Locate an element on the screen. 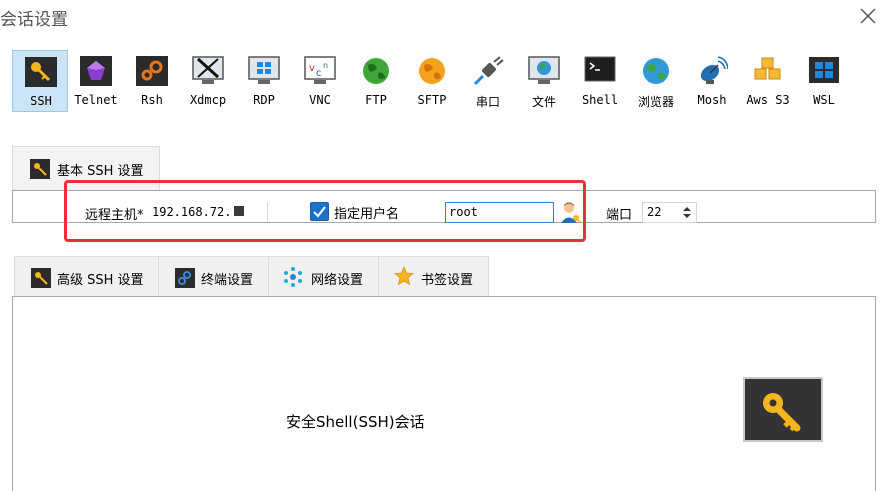  protocol-mosh-button: Mosh is located at coordinates (712, 81).